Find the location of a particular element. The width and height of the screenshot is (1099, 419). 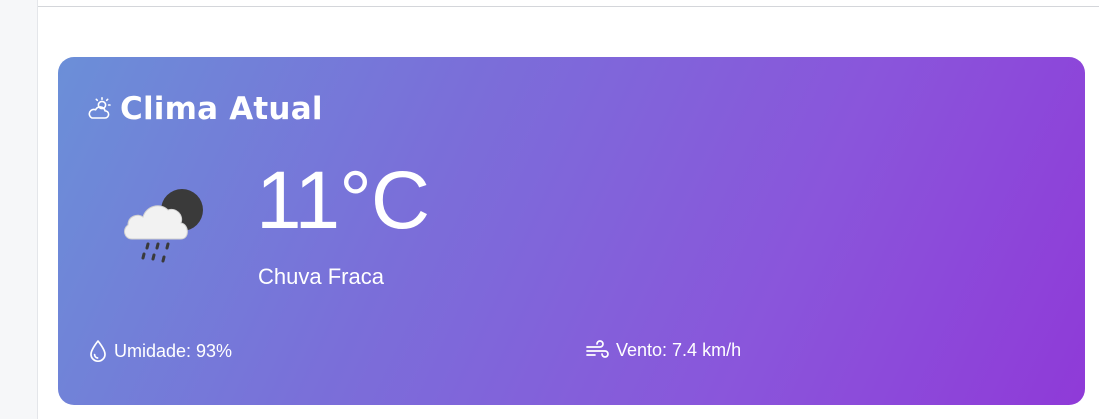

left-rail is located at coordinates (19, 209).